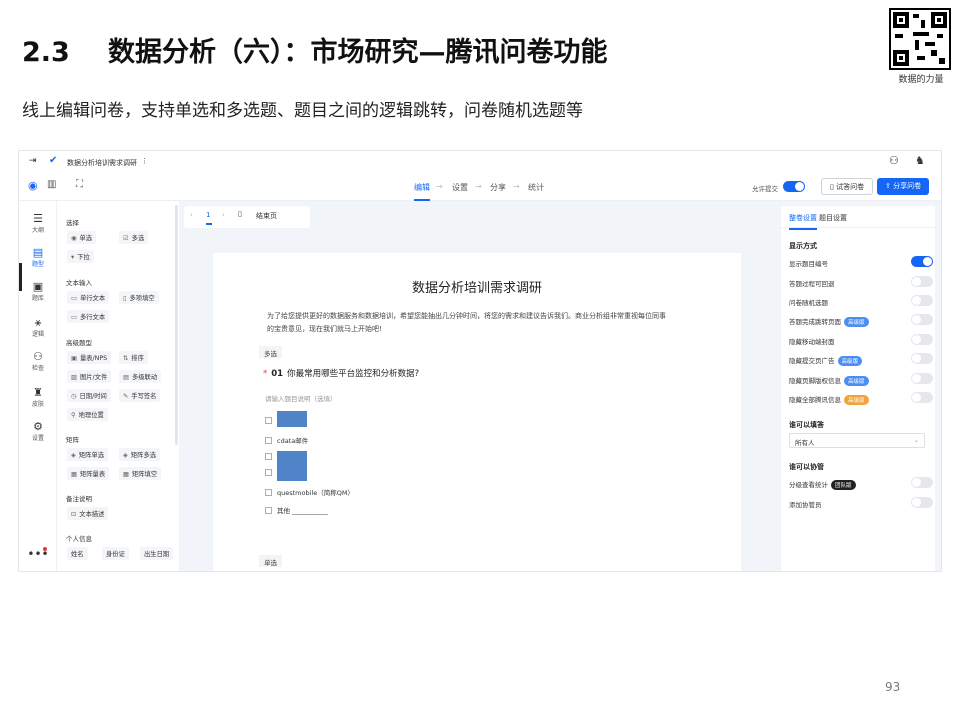 This screenshot has width=960, height=720. What do you see at coordinates (270, 352) in the screenshot?
I see `question-type-tag: 多选` at bounding box center [270, 352].